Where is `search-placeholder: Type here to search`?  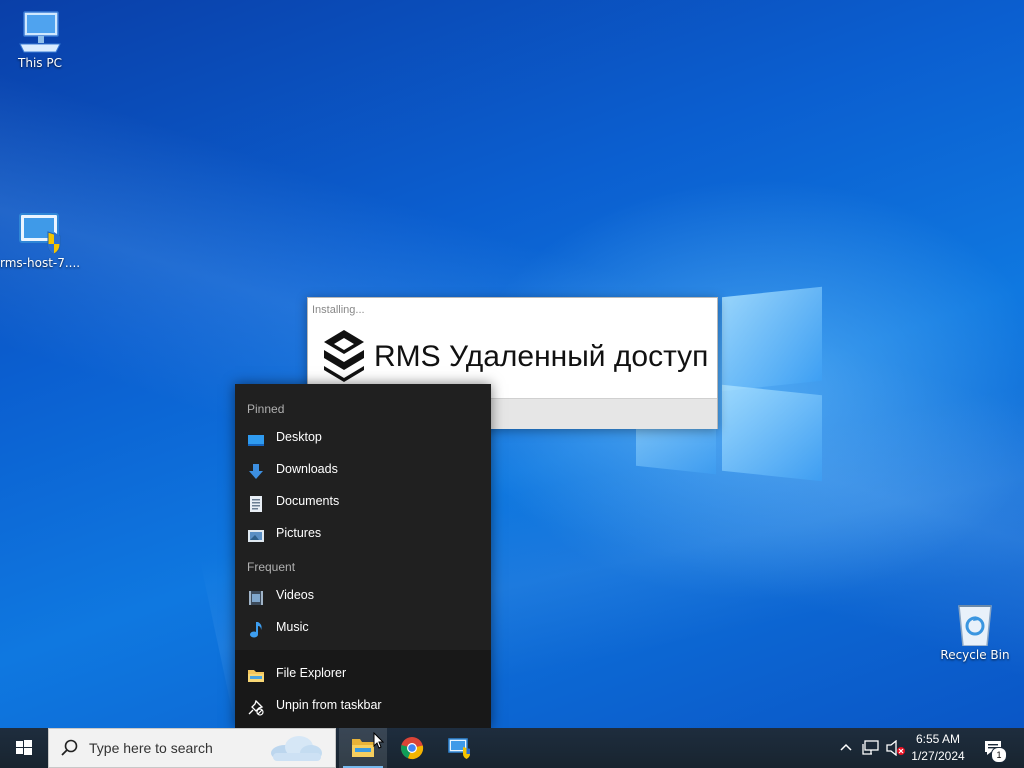 search-placeholder: Type here to search is located at coordinates (151, 748).